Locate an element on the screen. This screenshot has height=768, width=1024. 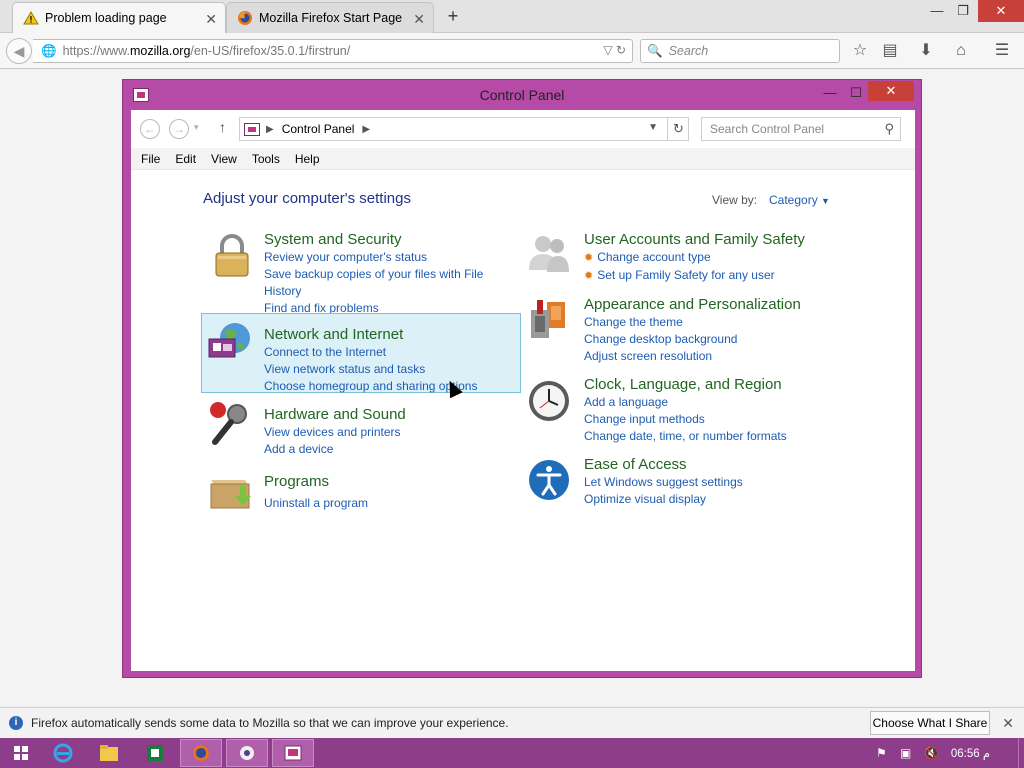
url-host: mozilla.org is located at coordinates (160, 51).